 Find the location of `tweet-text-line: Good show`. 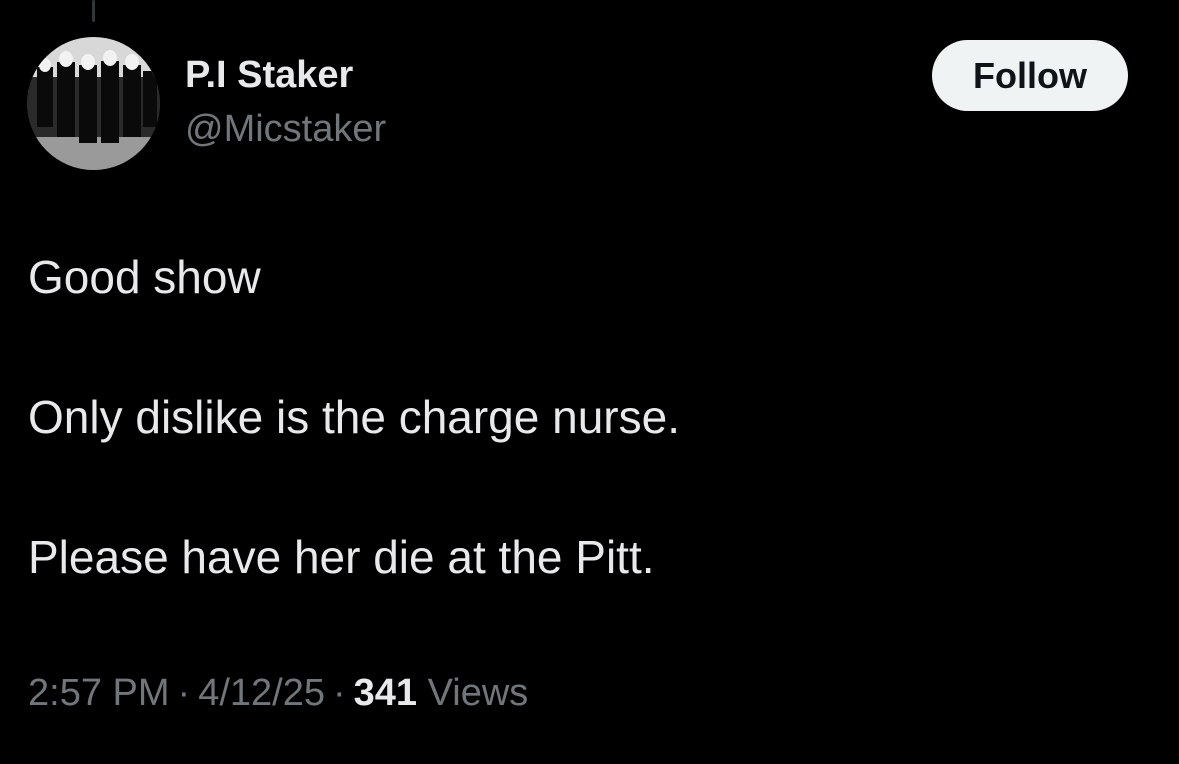

tweet-text-line: Good show is located at coordinates (144, 277).